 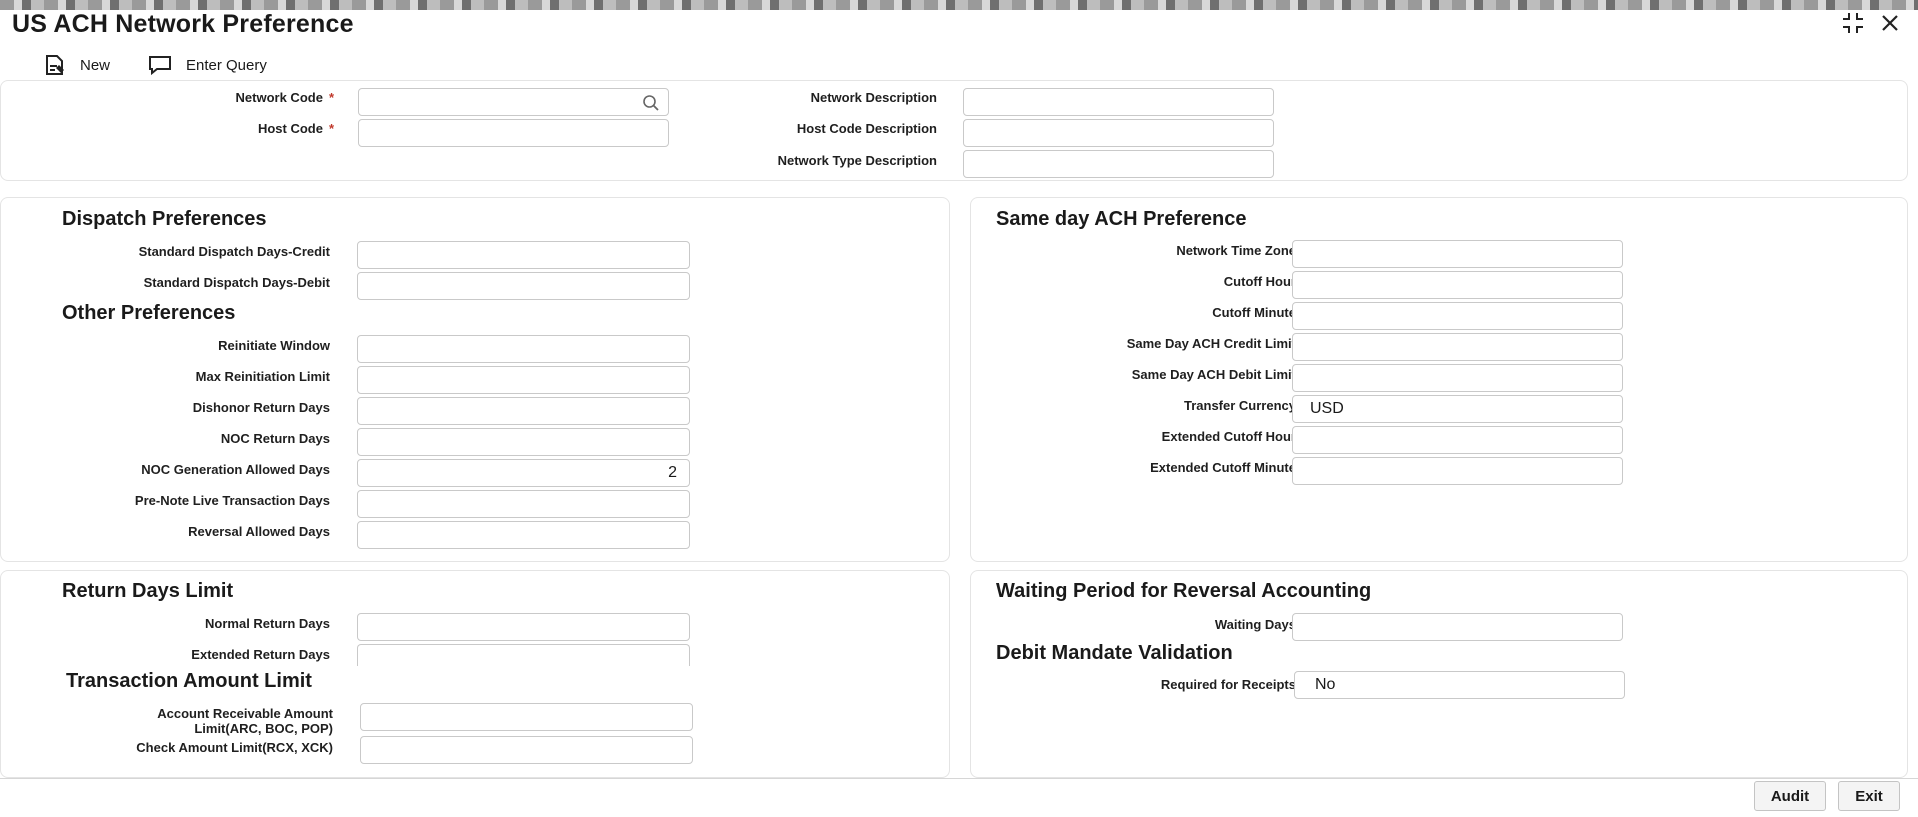 I want to click on arc-amount-limit-label-line1: Account Receivable Amount, so click(x=245, y=713).